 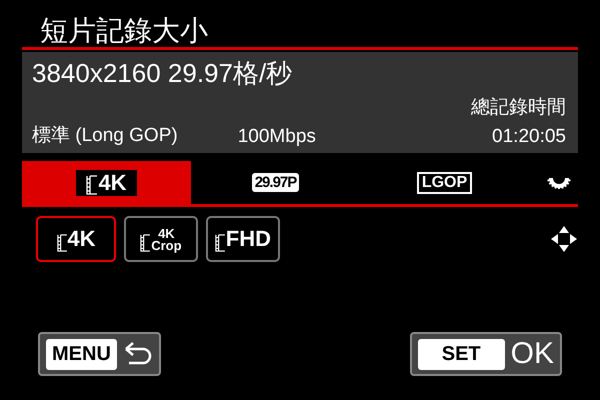 I want to click on total-time: 01:20:05, so click(x=529, y=137).